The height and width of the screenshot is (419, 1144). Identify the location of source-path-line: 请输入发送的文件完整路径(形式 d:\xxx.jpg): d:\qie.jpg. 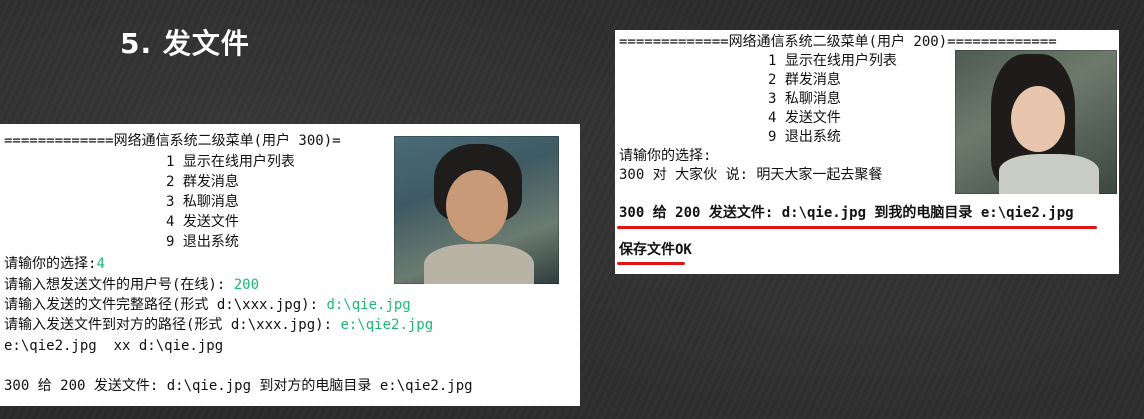
(207, 305).